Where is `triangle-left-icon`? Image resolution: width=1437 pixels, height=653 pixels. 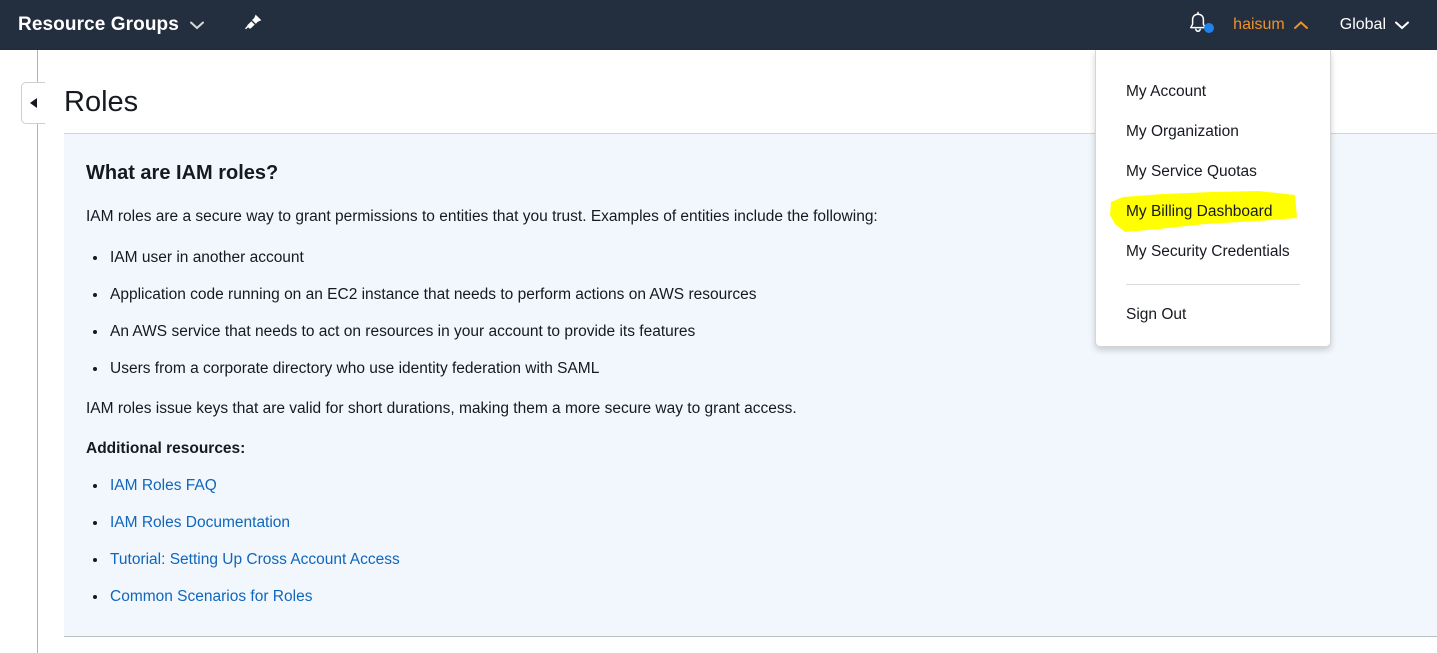 triangle-left-icon is located at coordinates (33, 103).